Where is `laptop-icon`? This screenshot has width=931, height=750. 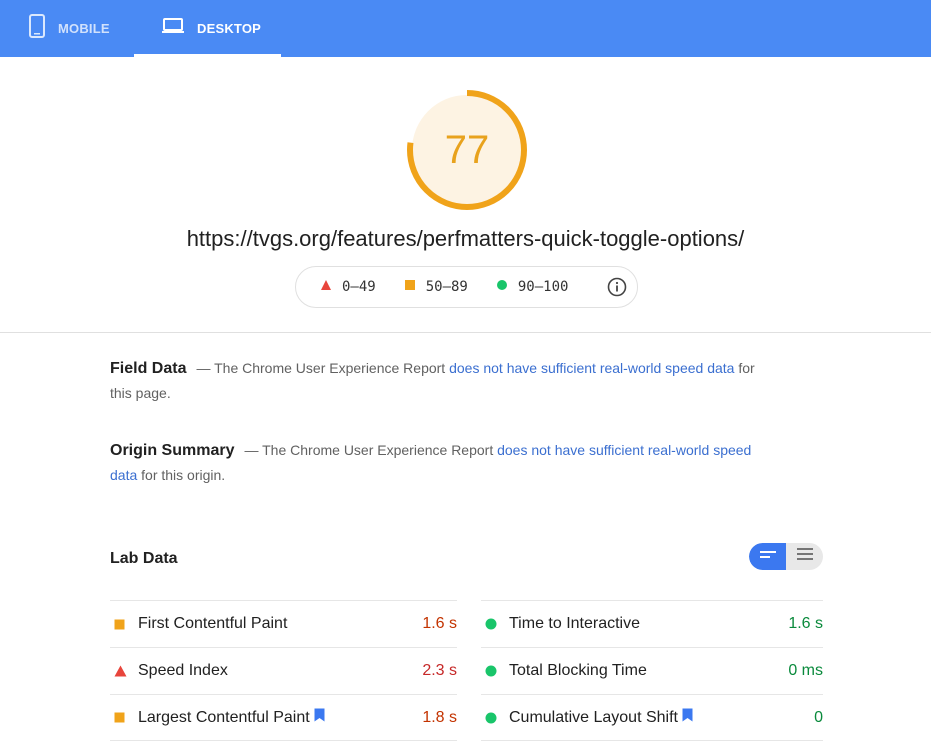
laptop-icon is located at coordinates (173, 28).